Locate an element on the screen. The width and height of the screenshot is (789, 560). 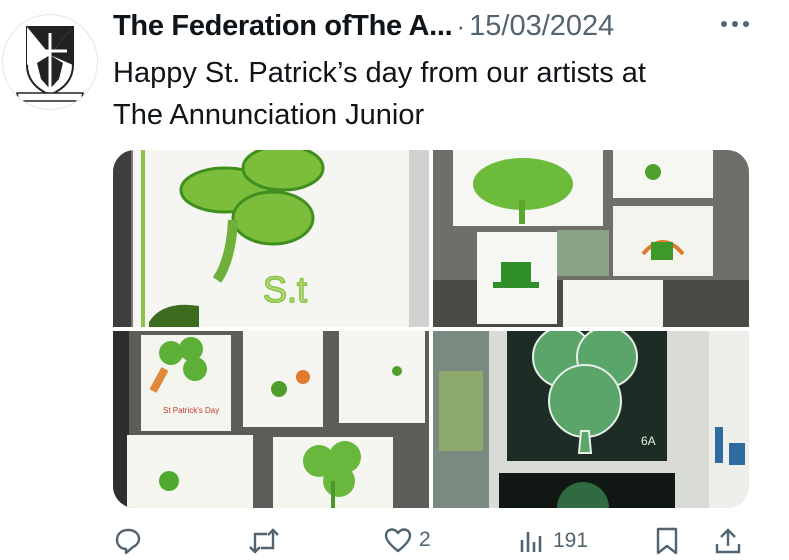
bookmark-button is located at coordinates (667, 541).